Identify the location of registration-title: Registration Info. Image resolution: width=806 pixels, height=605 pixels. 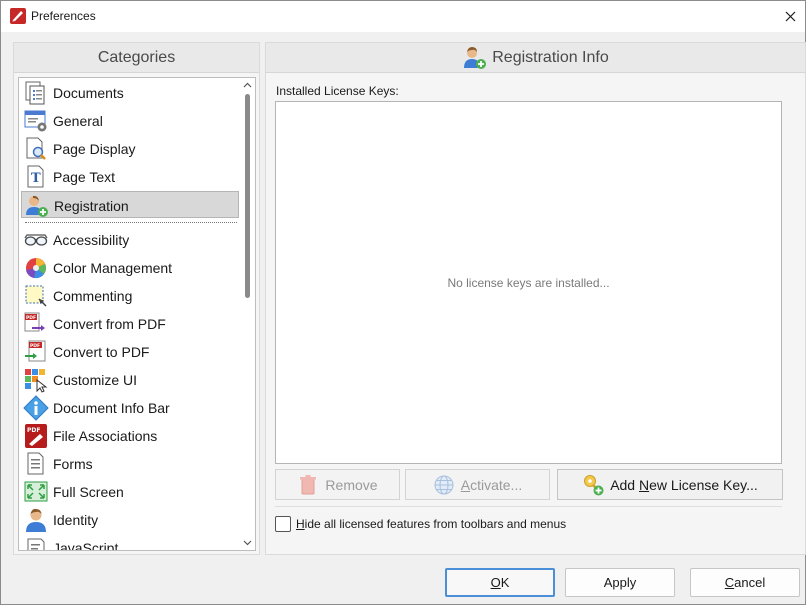
(550, 57).